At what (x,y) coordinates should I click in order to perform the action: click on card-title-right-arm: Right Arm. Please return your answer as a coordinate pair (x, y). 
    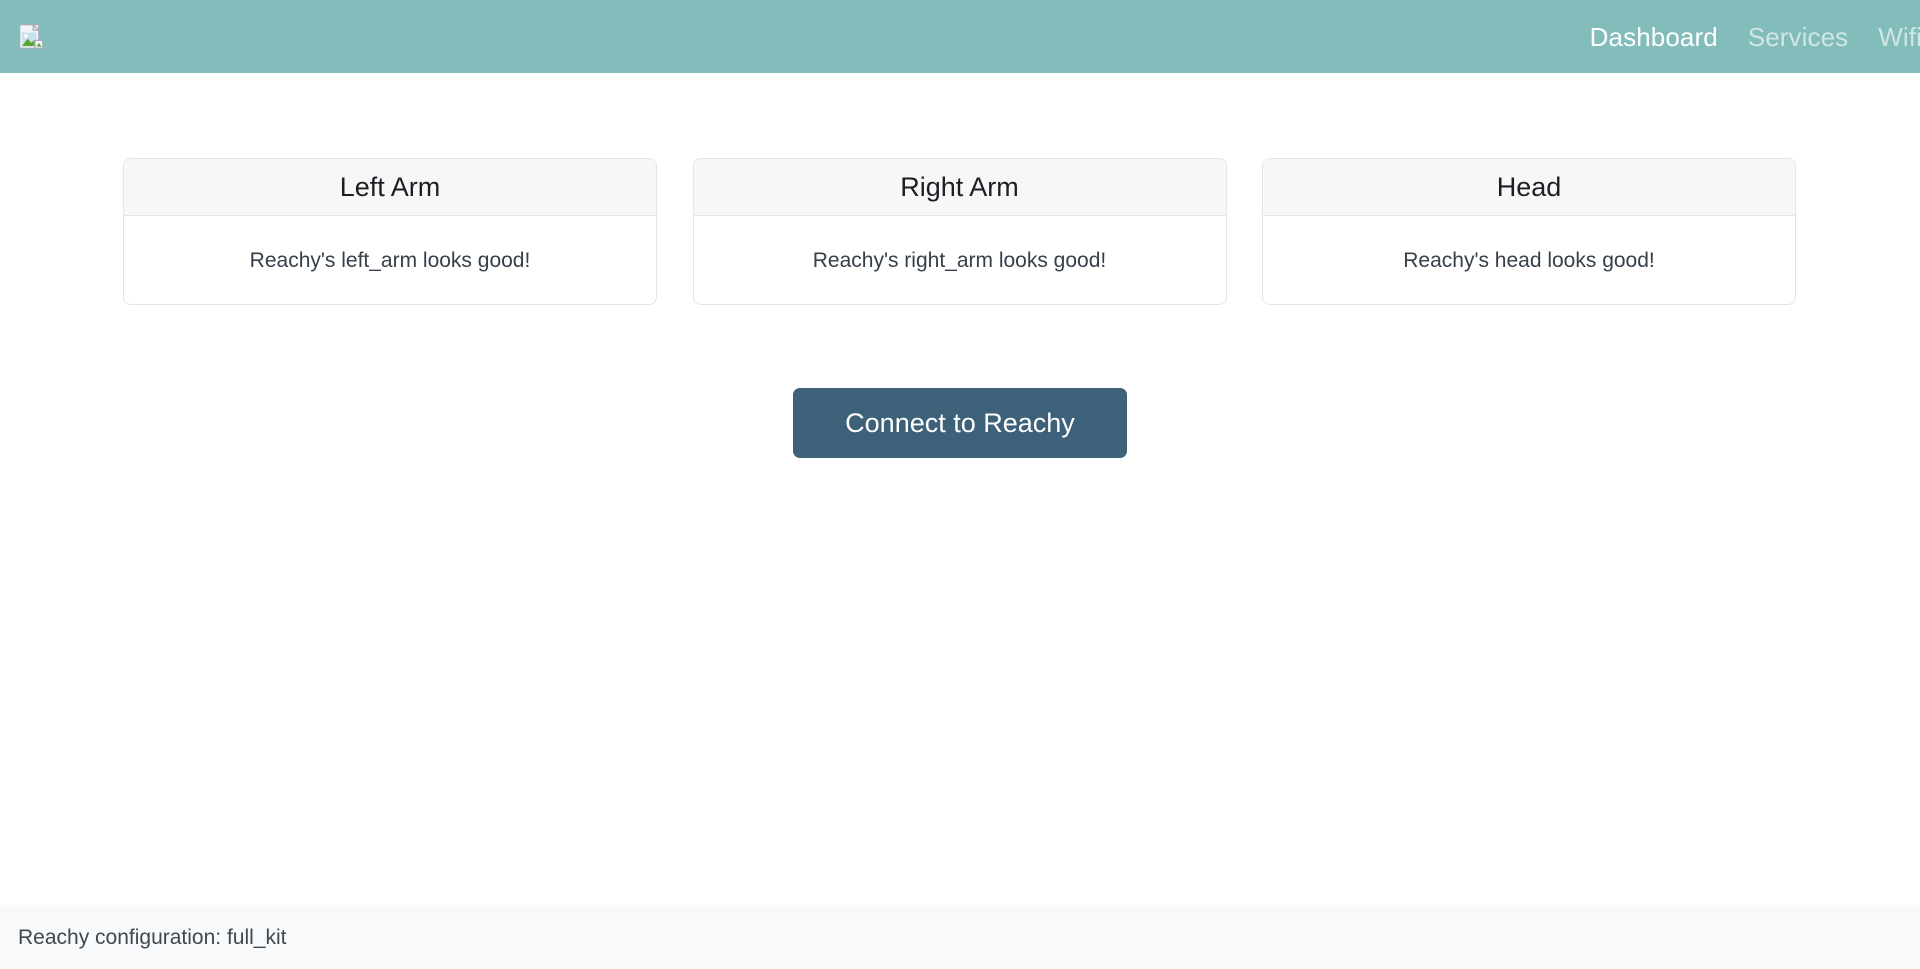
    Looking at the image, I should click on (959, 186).